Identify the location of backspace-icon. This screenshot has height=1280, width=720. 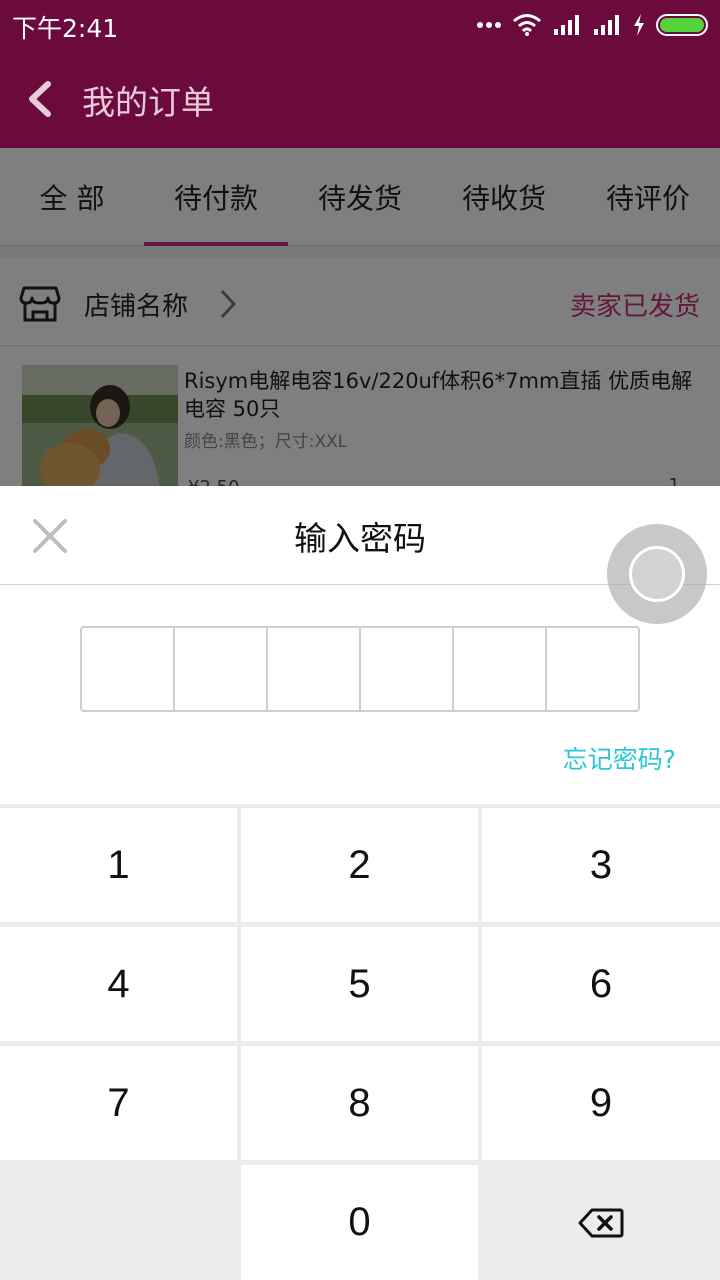
(601, 1222).